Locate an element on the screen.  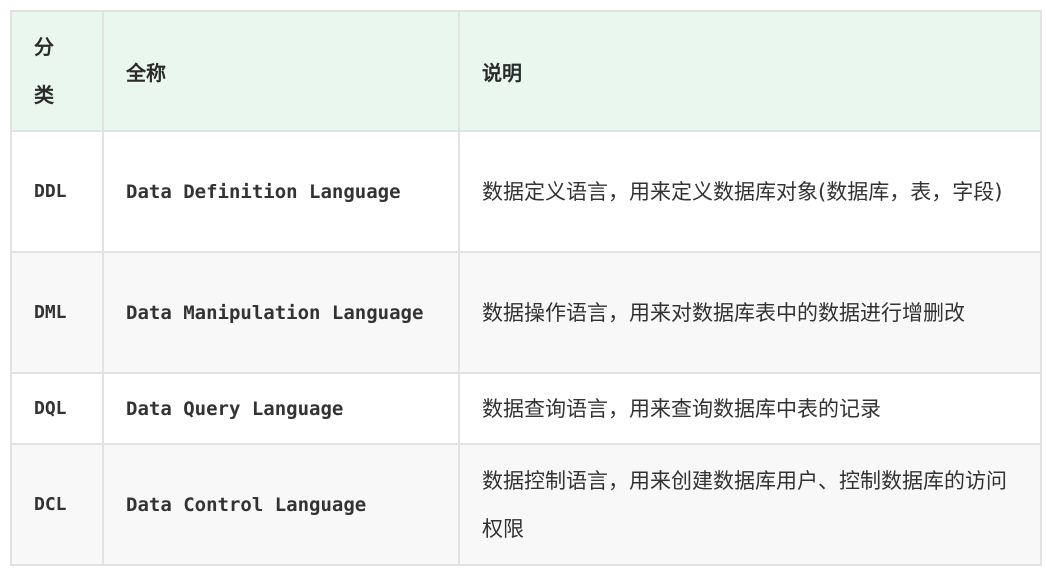
row-description: 数据操作语言，用来对数据库表中的数据进行增删改 is located at coordinates (750, 312).